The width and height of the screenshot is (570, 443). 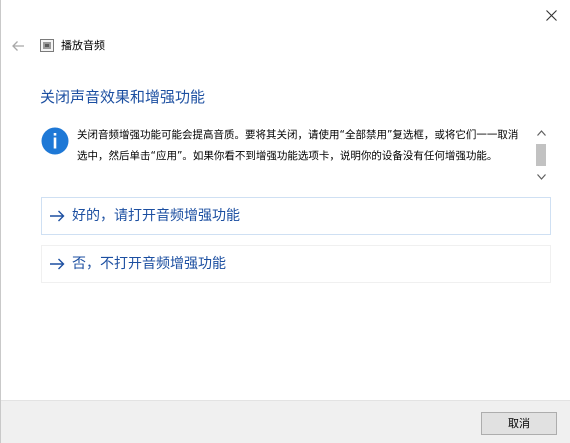 What do you see at coordinates (519, 423) in the screenshot?
I see `cancel-button: 取消` at bounding box center [519, 423].